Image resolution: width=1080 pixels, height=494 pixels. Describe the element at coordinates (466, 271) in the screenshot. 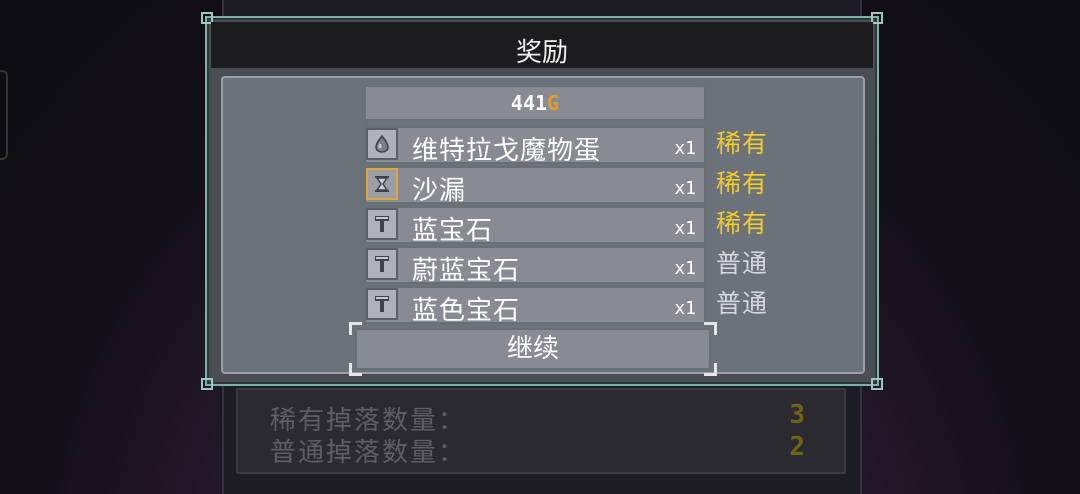

I see `item-name: 蔚蓝宝石` at that location.